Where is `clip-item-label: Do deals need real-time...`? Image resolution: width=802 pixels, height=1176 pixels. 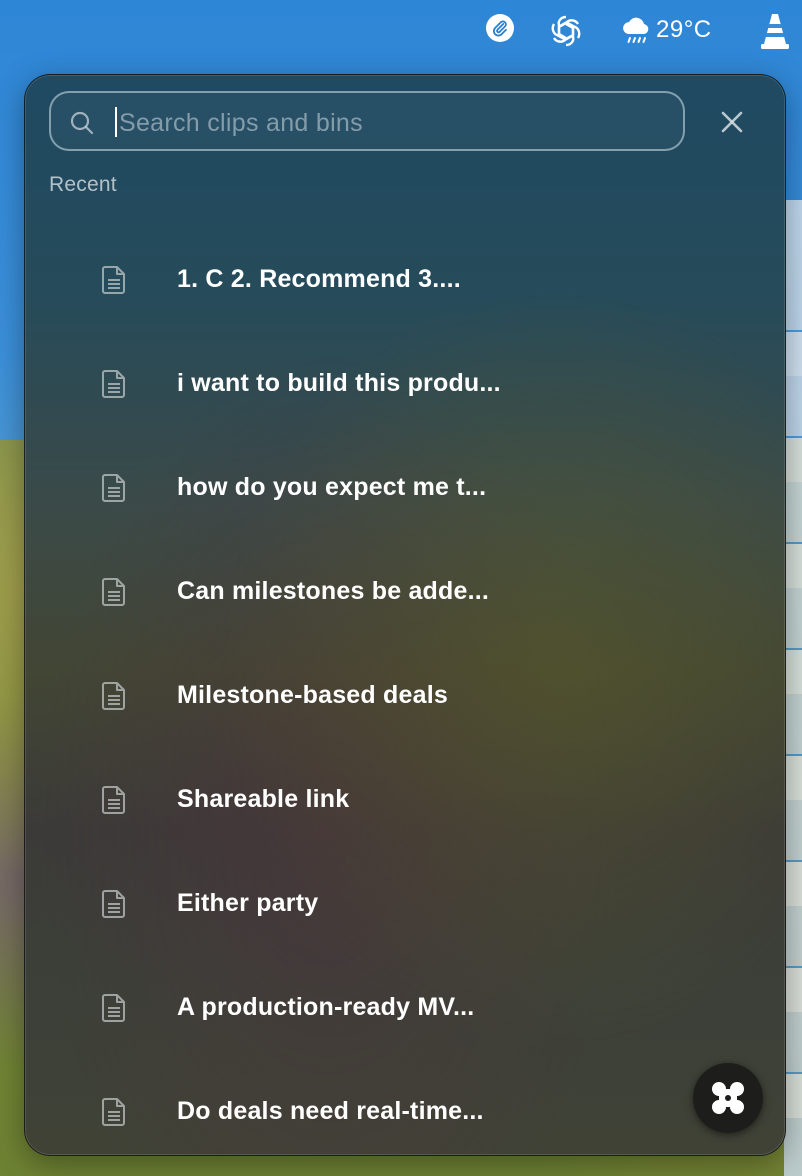
clip-item-label: Do deals need real-time... is located at coordinates (330, 1111).